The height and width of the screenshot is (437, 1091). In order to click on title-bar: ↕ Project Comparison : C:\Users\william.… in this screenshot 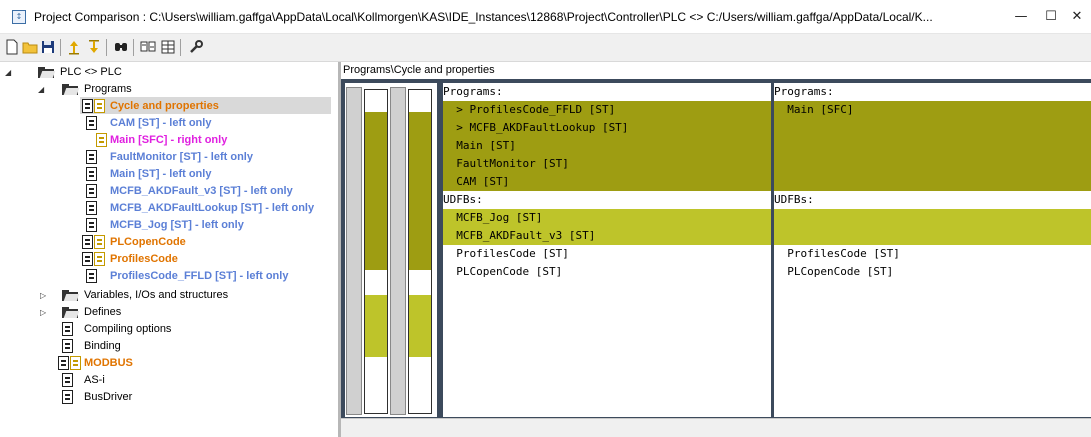, I will do `click(545, 17)`.